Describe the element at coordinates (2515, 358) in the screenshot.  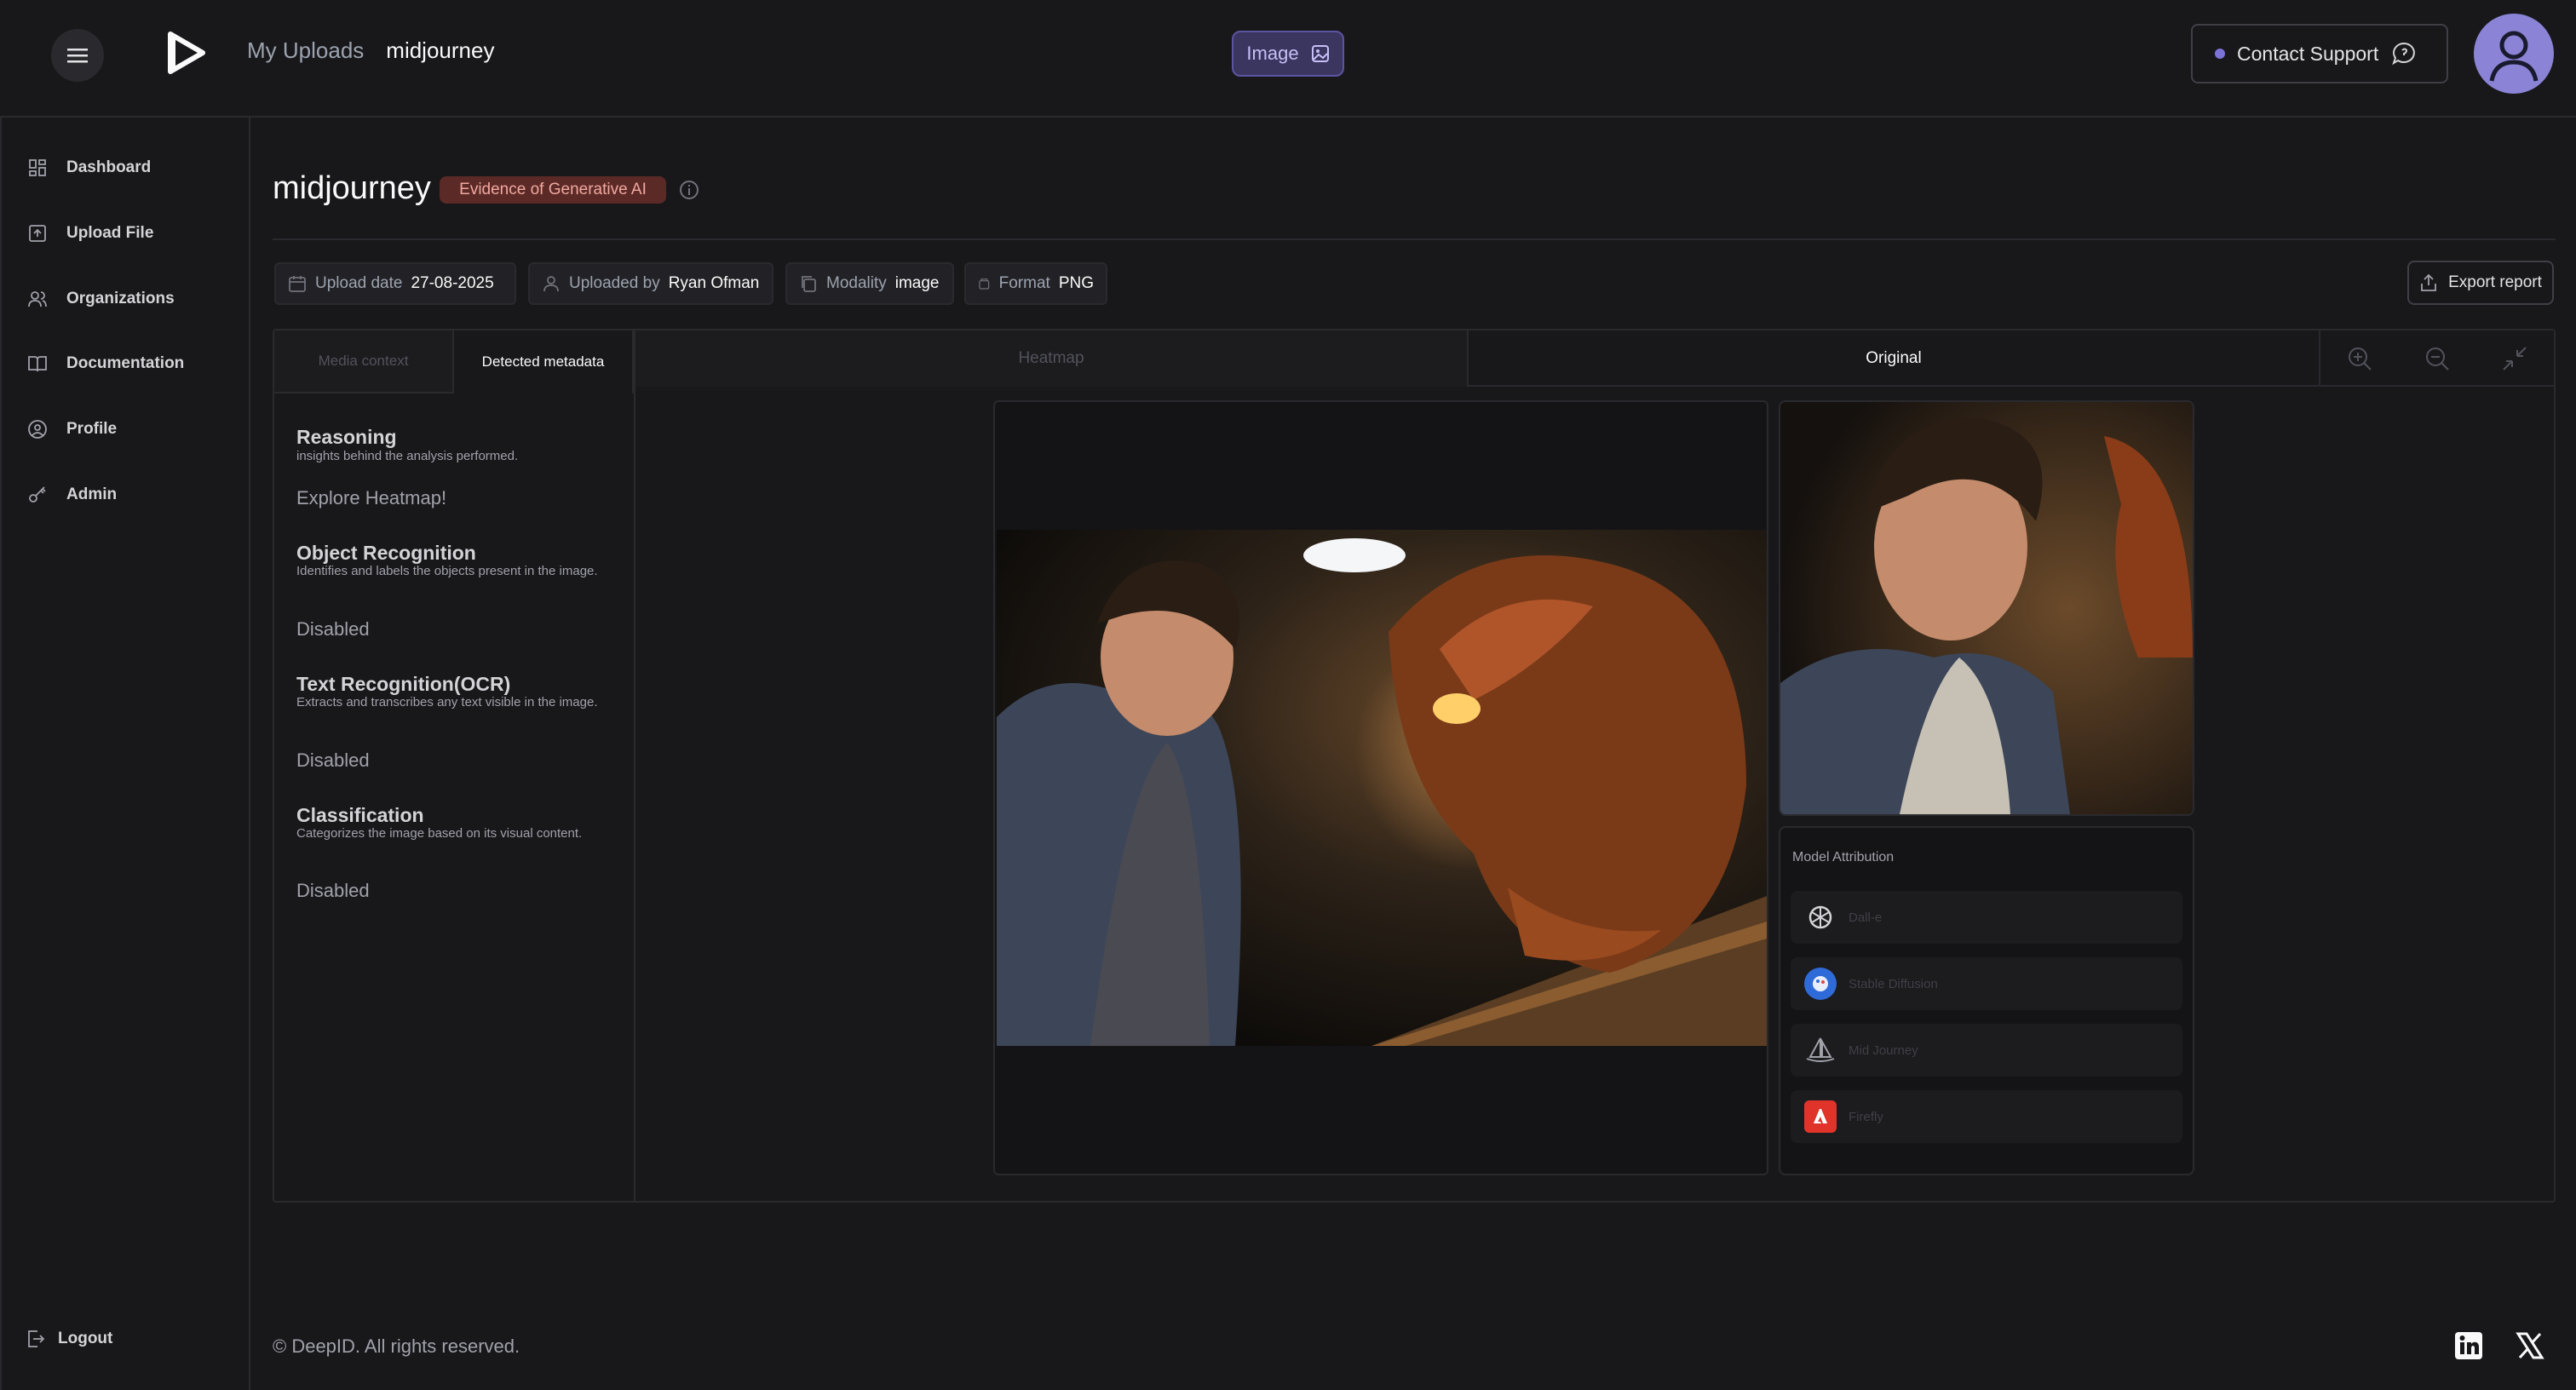
I see `collapse-icon` at that location.